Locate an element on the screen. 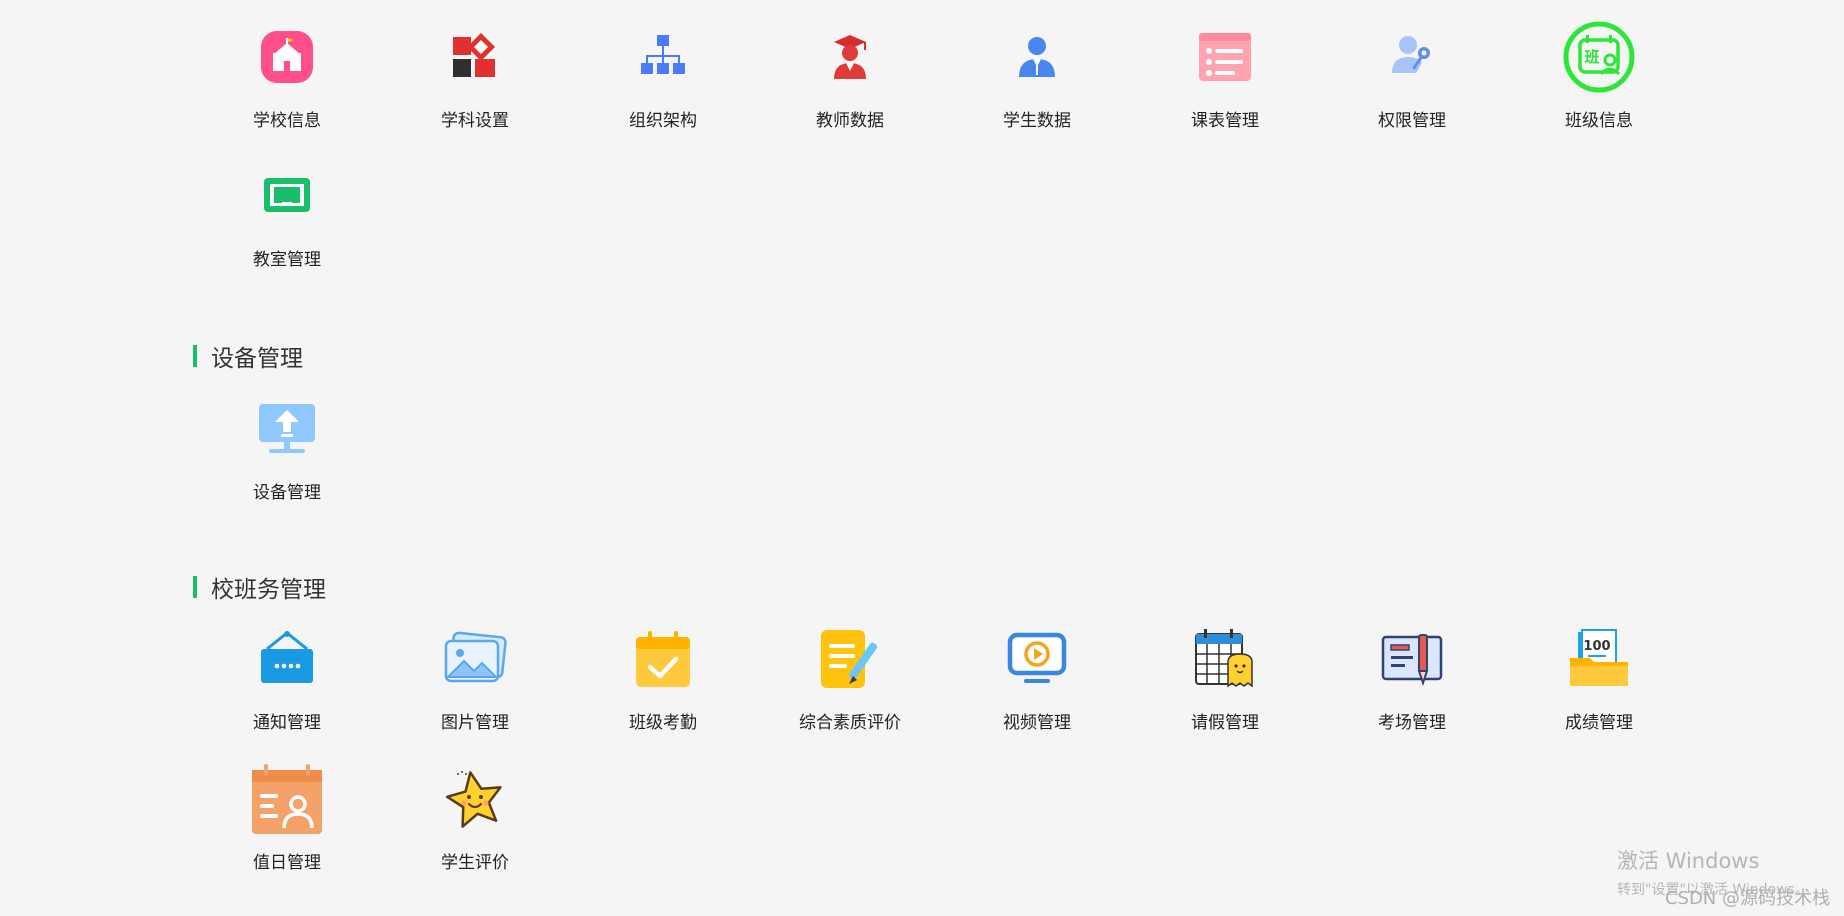 This screenshot has width=1844, height=916. tile-student-data: 学生数据 is located at coordinates (1037, 85).